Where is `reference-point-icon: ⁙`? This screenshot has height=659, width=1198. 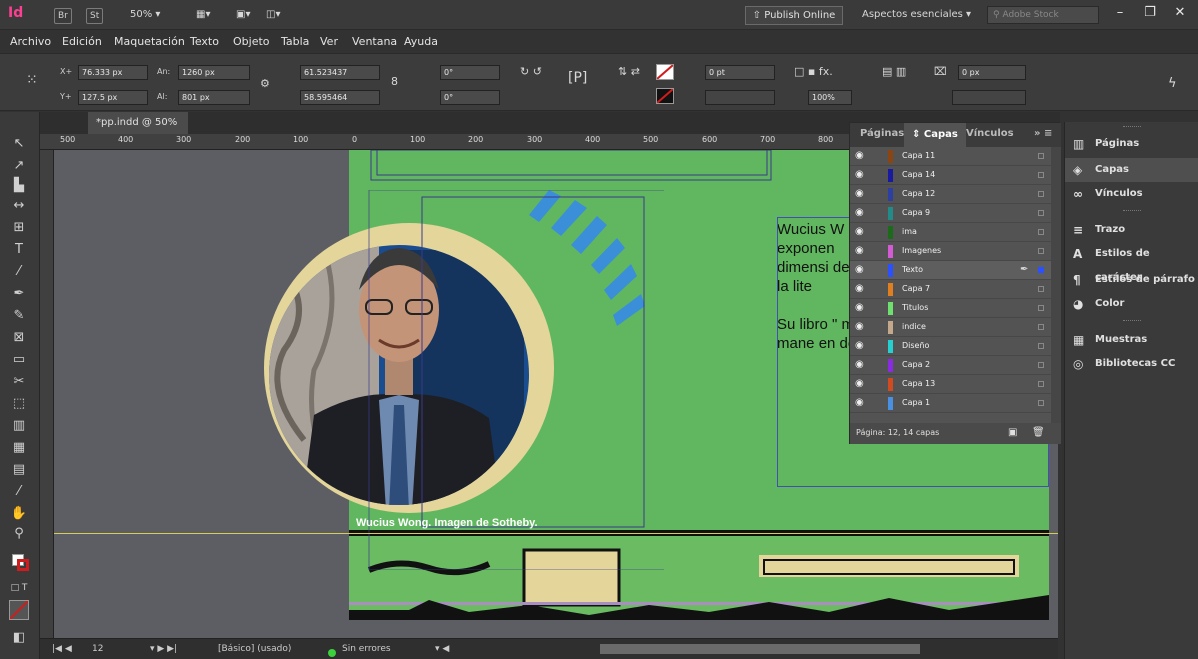 reference-point-icon: ⁙ is located at coordinates (32, 80).